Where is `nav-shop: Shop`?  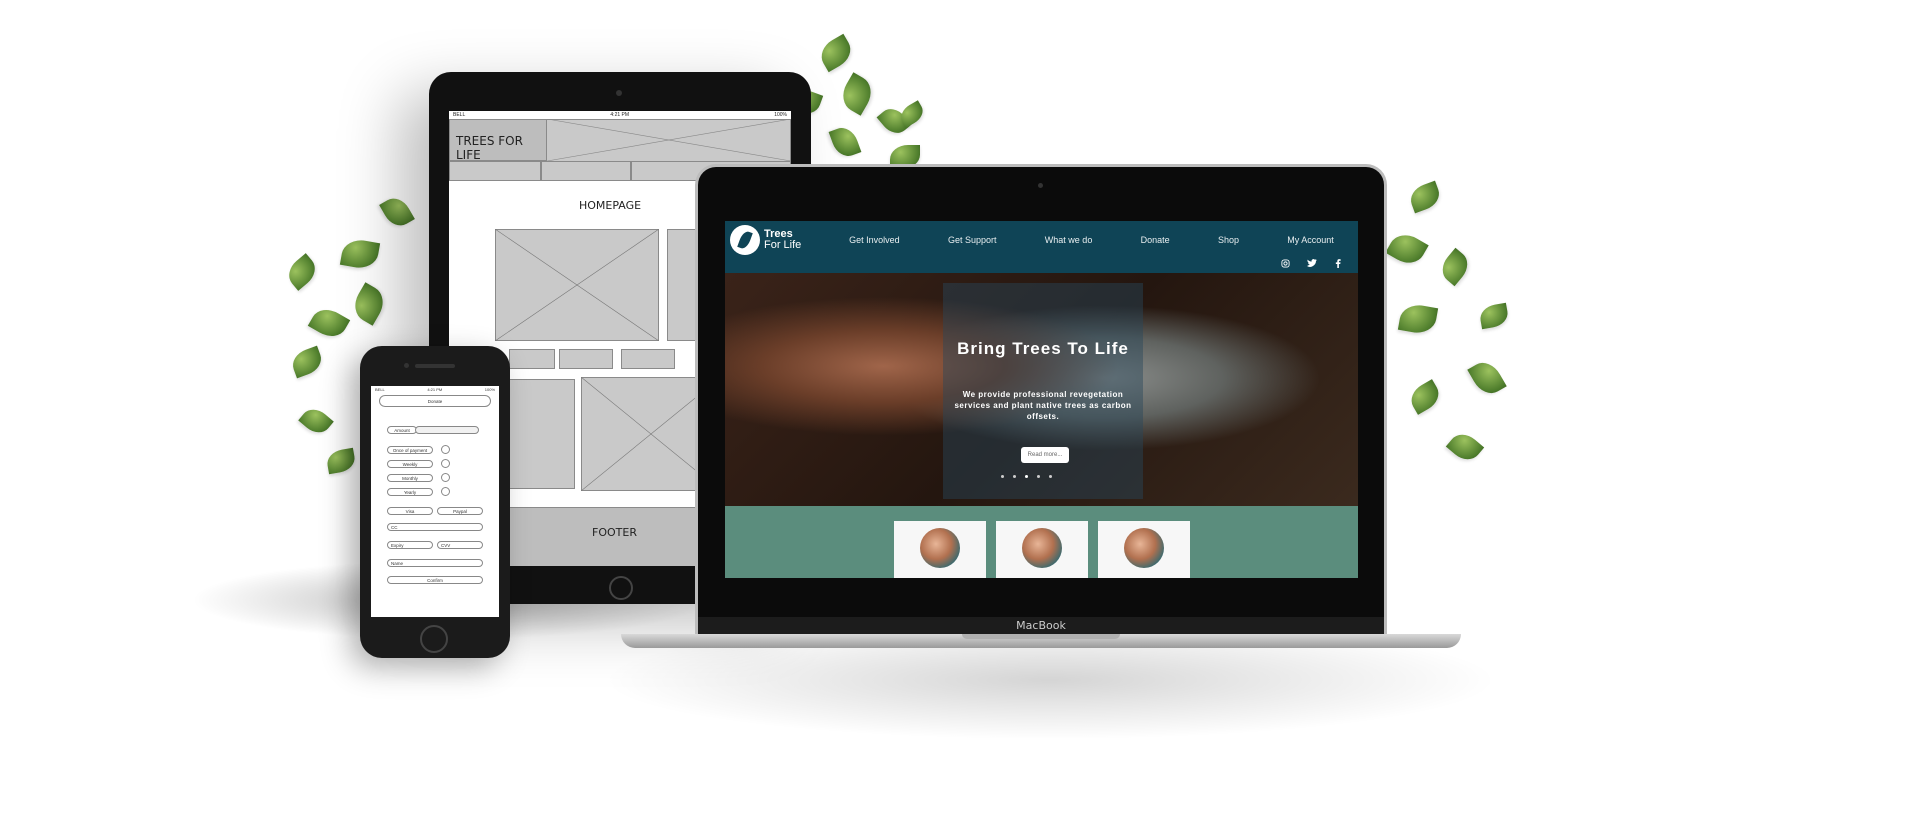 nav-shop: Shop is located at coordinates (1228, 240).